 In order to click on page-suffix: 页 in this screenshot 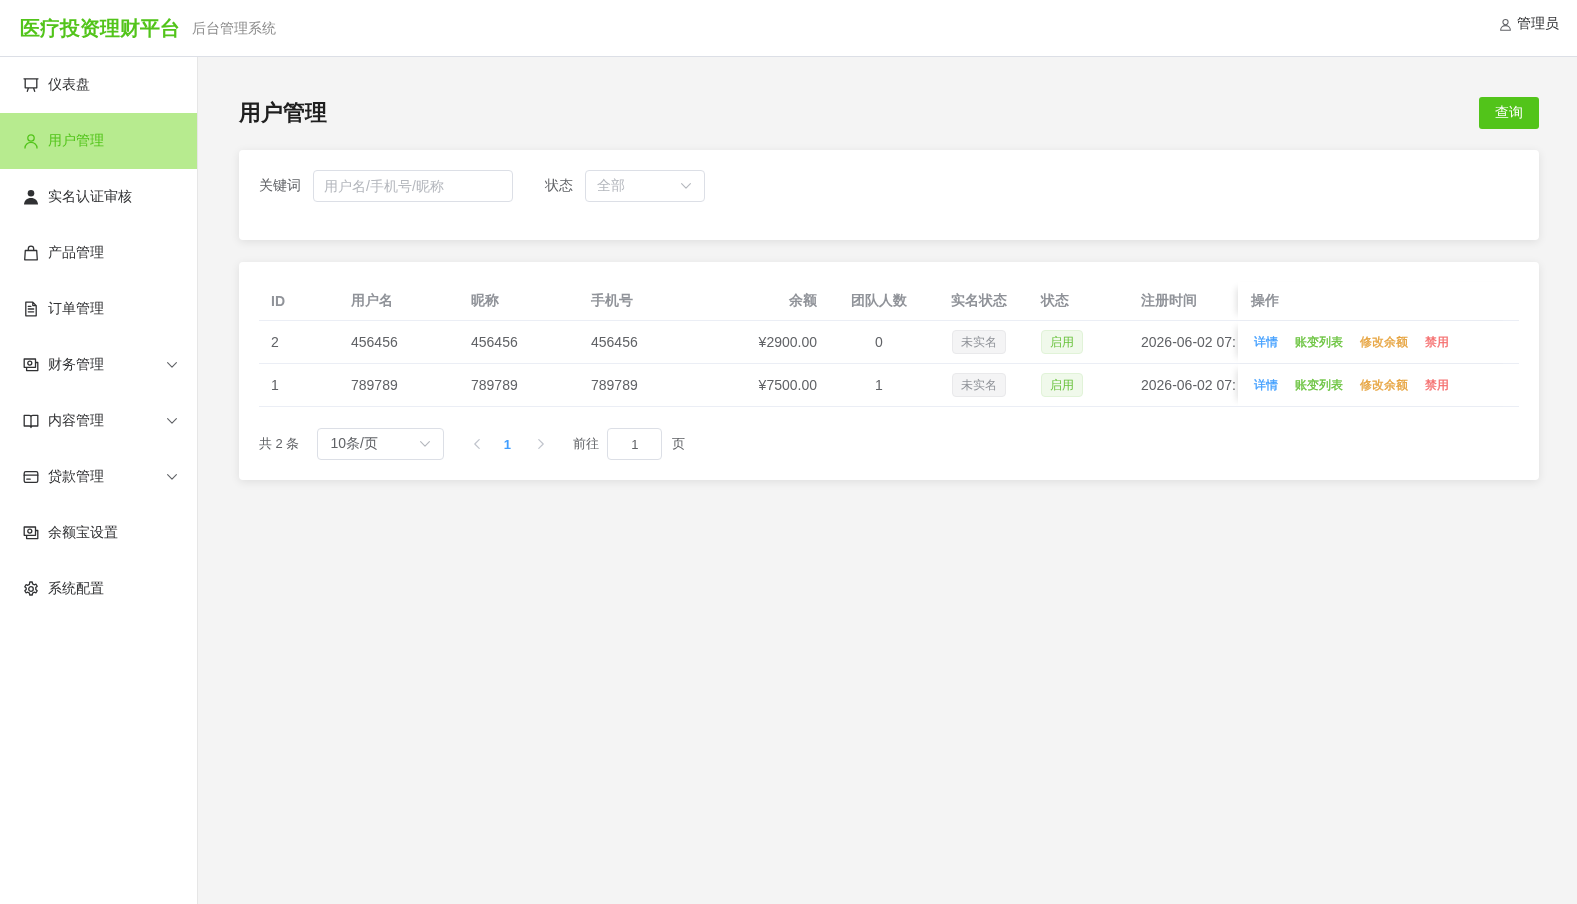, I will do `click(679, 444)`.